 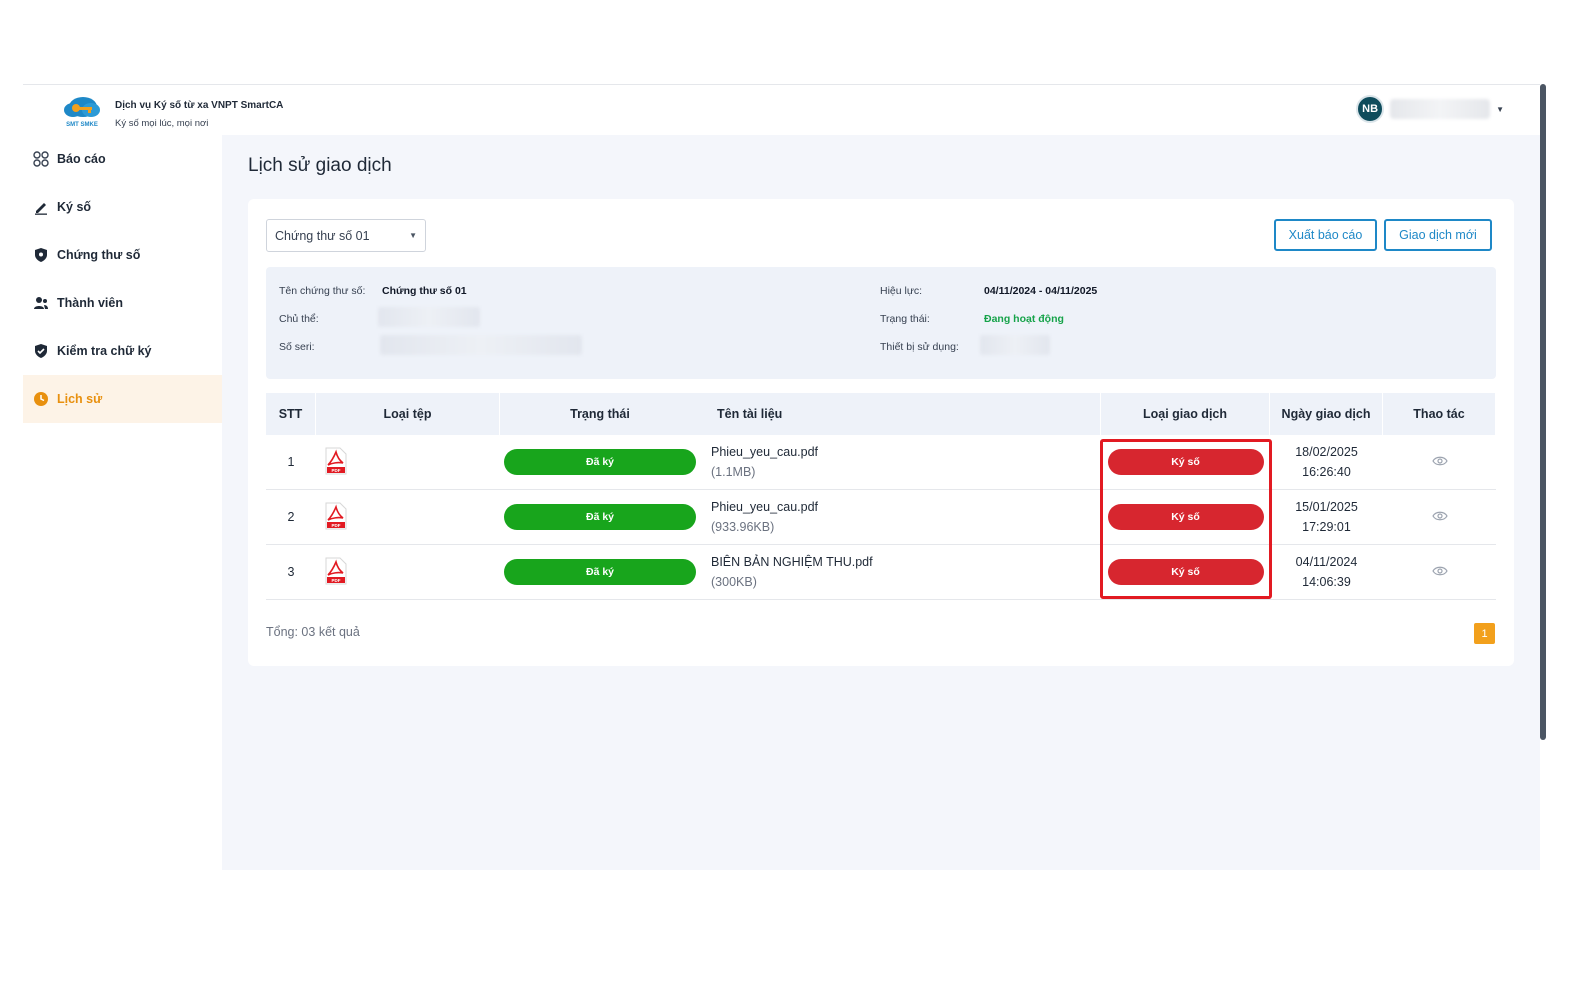 What do you see at coordinates (81, 159) in the screenshot?
I see `sidebar-item-label: Báo cáo` at bounding box center [81, 159].